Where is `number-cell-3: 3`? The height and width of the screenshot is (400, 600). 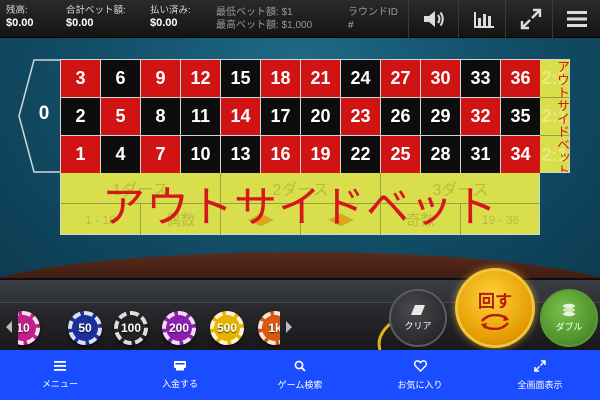
number-cell-3: 3 is located at coordinates (81, 79).